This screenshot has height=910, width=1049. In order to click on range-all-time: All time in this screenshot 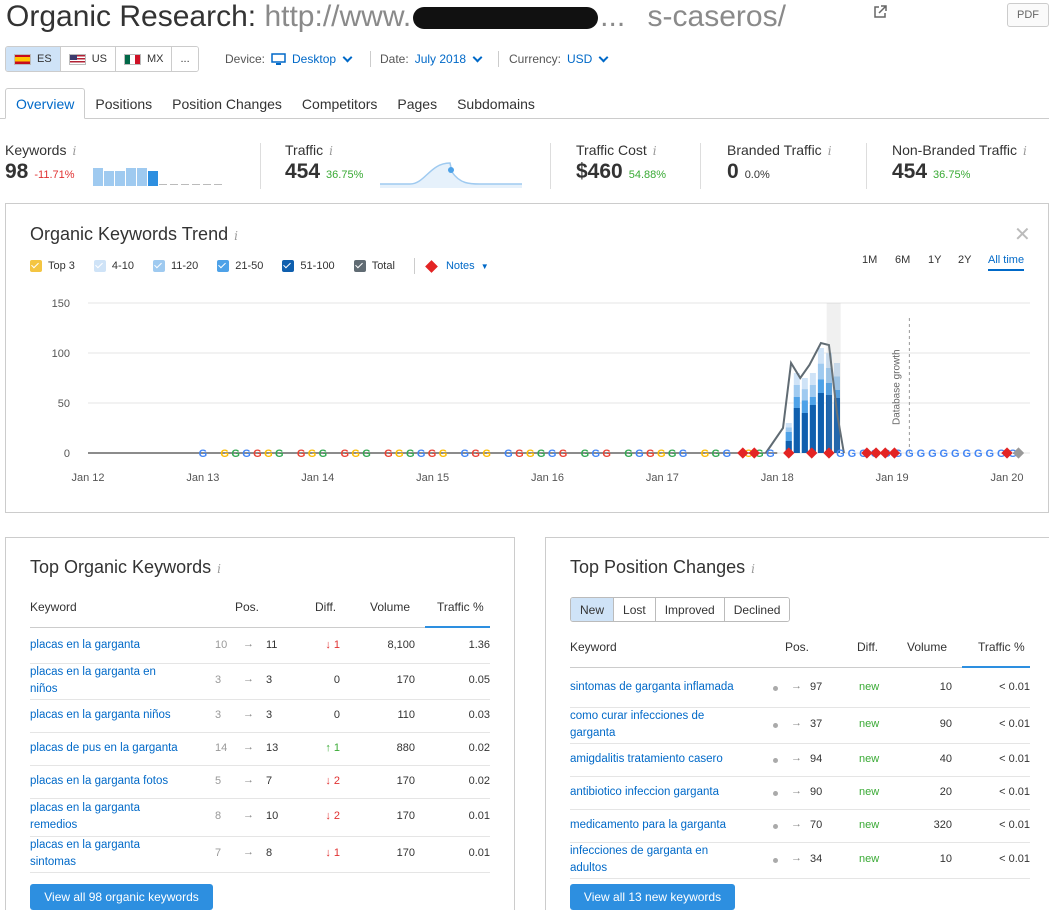, I will do `click(1006, 262)`.